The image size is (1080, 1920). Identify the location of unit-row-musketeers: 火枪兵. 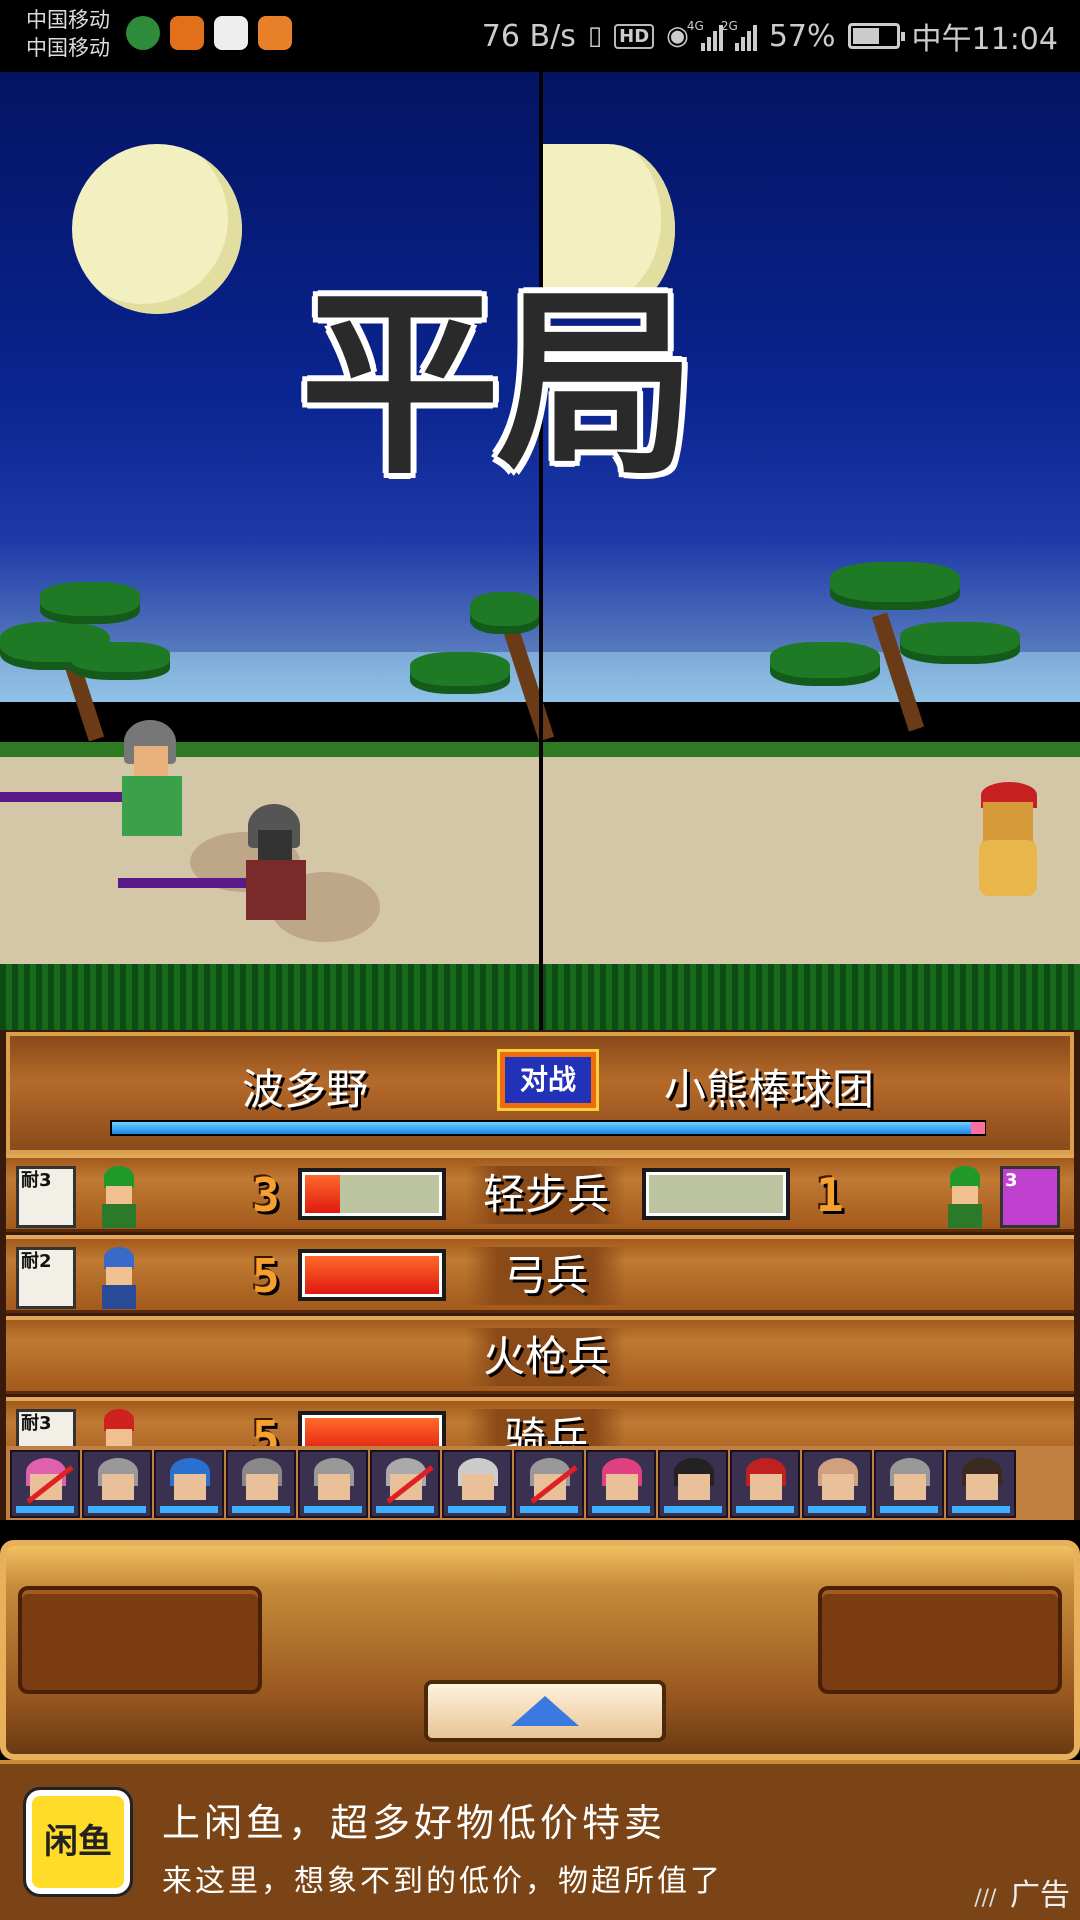
(540, 1355).